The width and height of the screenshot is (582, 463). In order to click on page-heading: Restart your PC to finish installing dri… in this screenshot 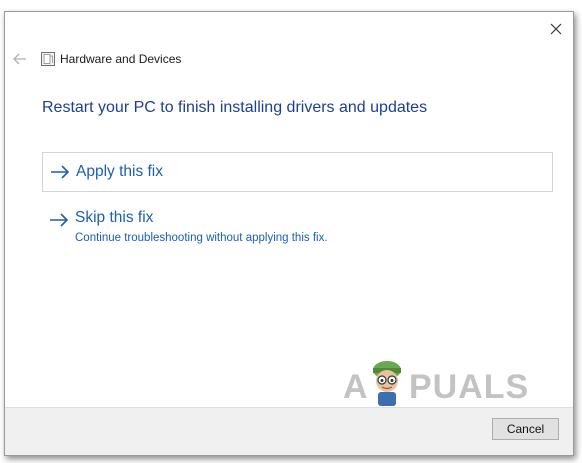, I will do `click(235, 107)`.